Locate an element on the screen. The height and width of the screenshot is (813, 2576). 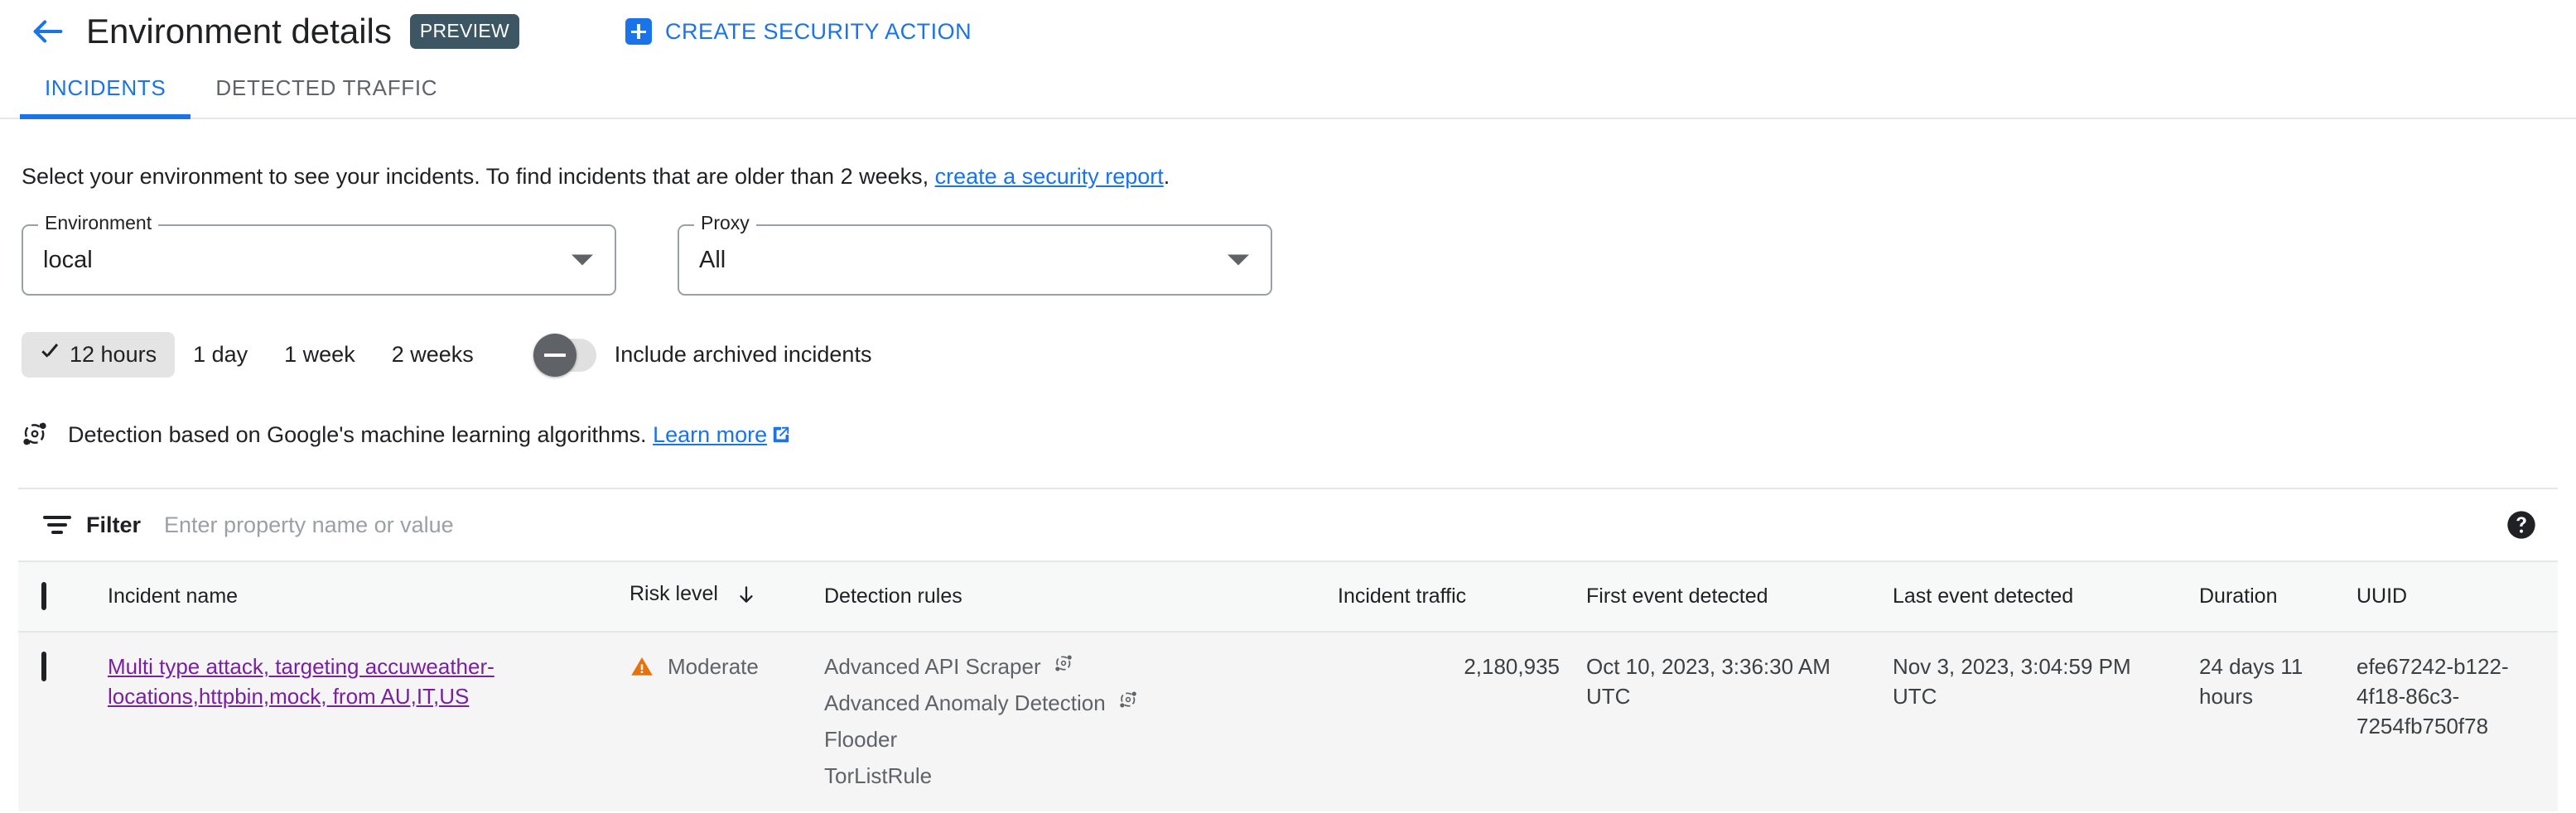
filter-icon is located at coordinates (57, 524).